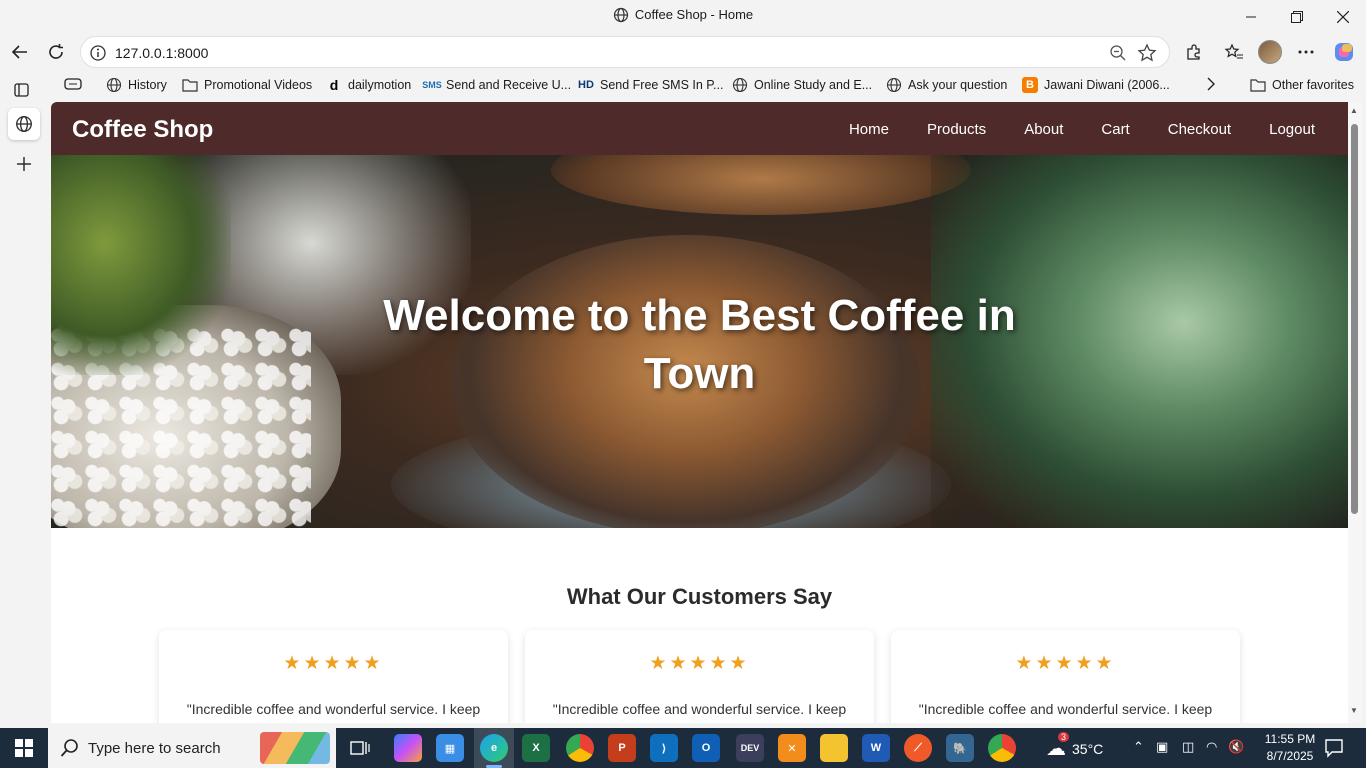 The height and width of the screenshot is (768, 1366). I want to click on store-icon: ▦, so click(450, 748).